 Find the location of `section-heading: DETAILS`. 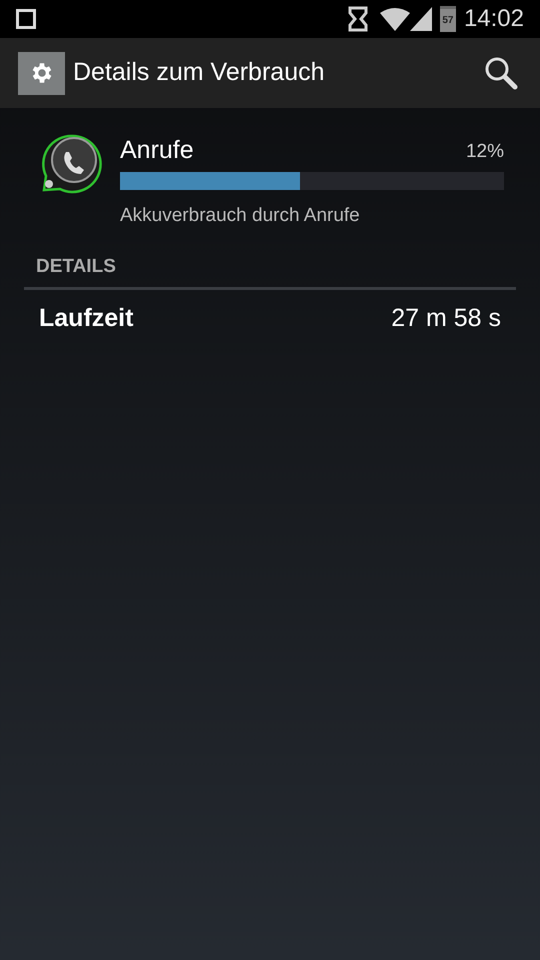

section-heading: DETAILS is located at coordinates (76, 266).